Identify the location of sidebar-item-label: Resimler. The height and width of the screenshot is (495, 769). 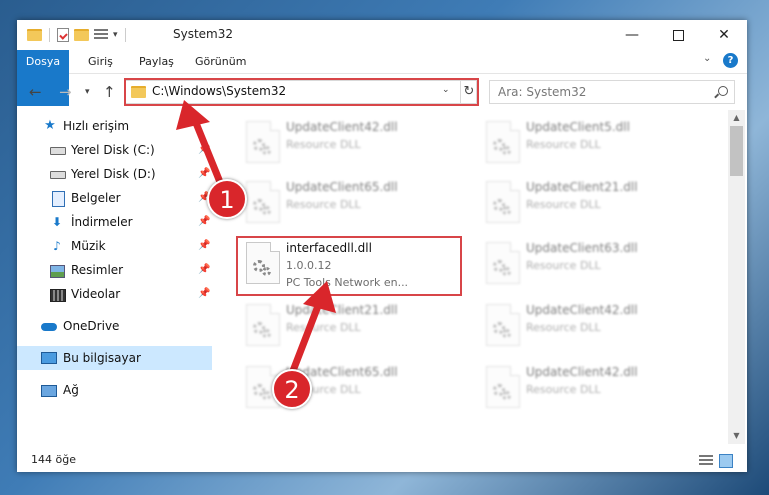
(97, 270).